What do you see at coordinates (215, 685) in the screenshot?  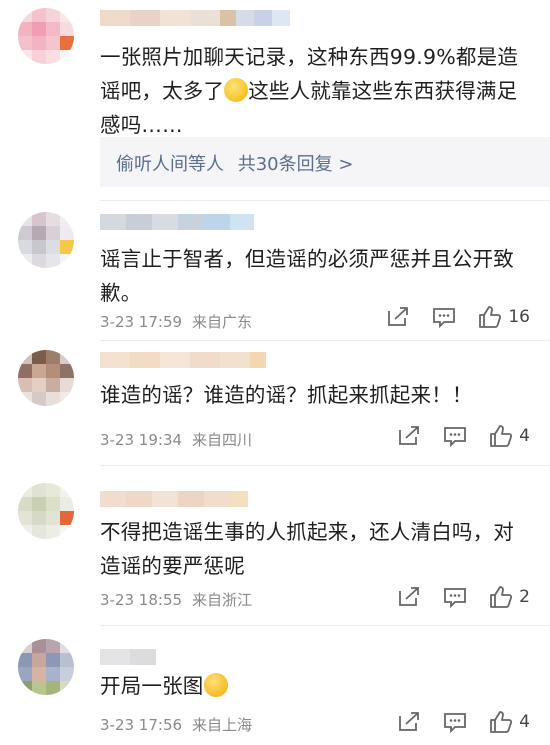 I see `laughing-crying-face-icon` at bounding box center [215, 685].